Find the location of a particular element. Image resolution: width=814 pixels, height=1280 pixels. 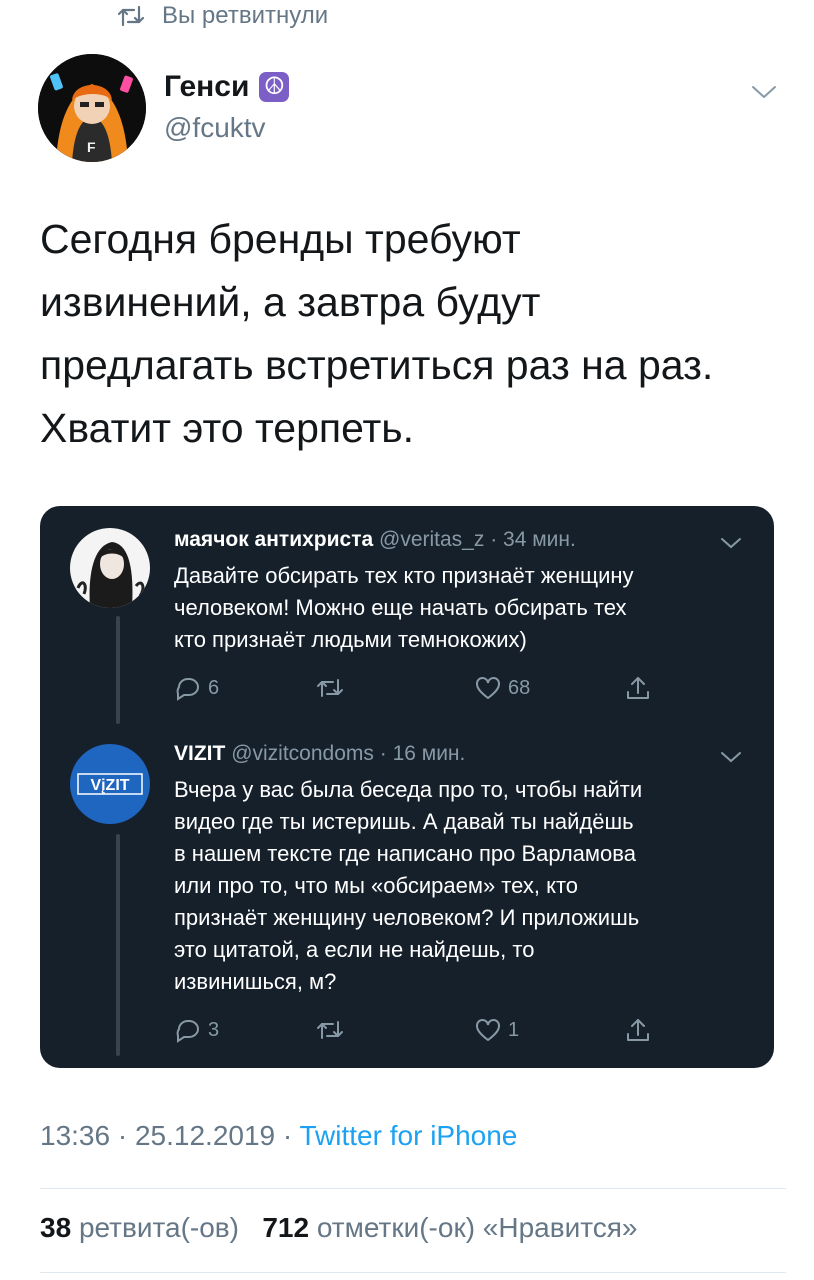

tweet-actions: 6 68 is located at coordinates (454, 688).